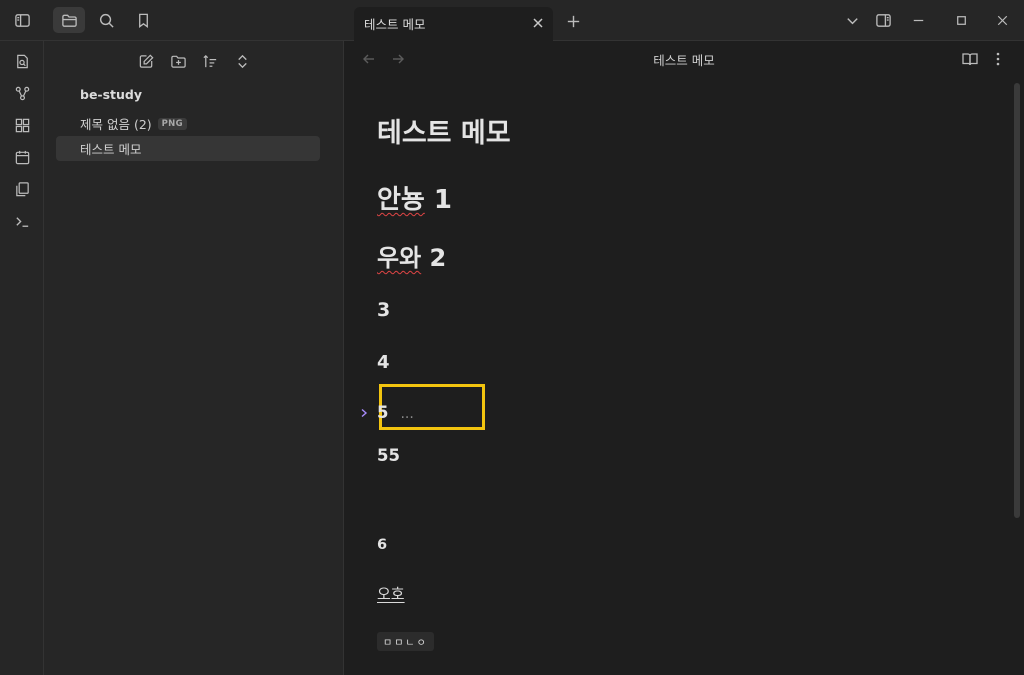  Describe the element at coordinates (143, 20) in the screenshot. I see `bookmark-icon` at that location.